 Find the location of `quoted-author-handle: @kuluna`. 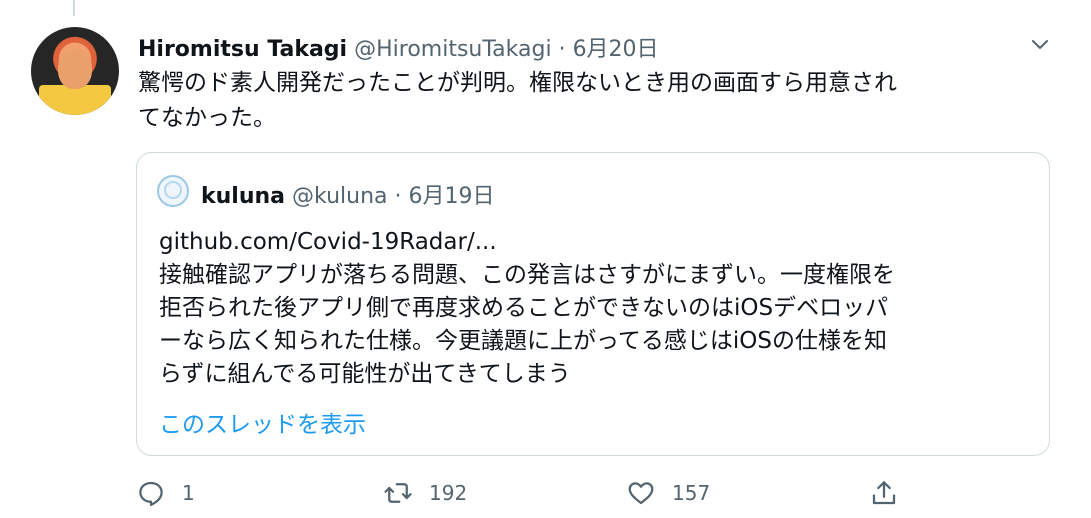

quoted-author-handle: @kuluna is located at coordinates (340, 196).